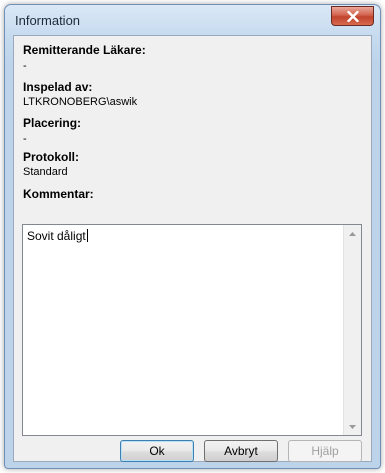 The image size is (385, 473). I want to click on comment-text: Sovit dåligt, so click(57, 236).